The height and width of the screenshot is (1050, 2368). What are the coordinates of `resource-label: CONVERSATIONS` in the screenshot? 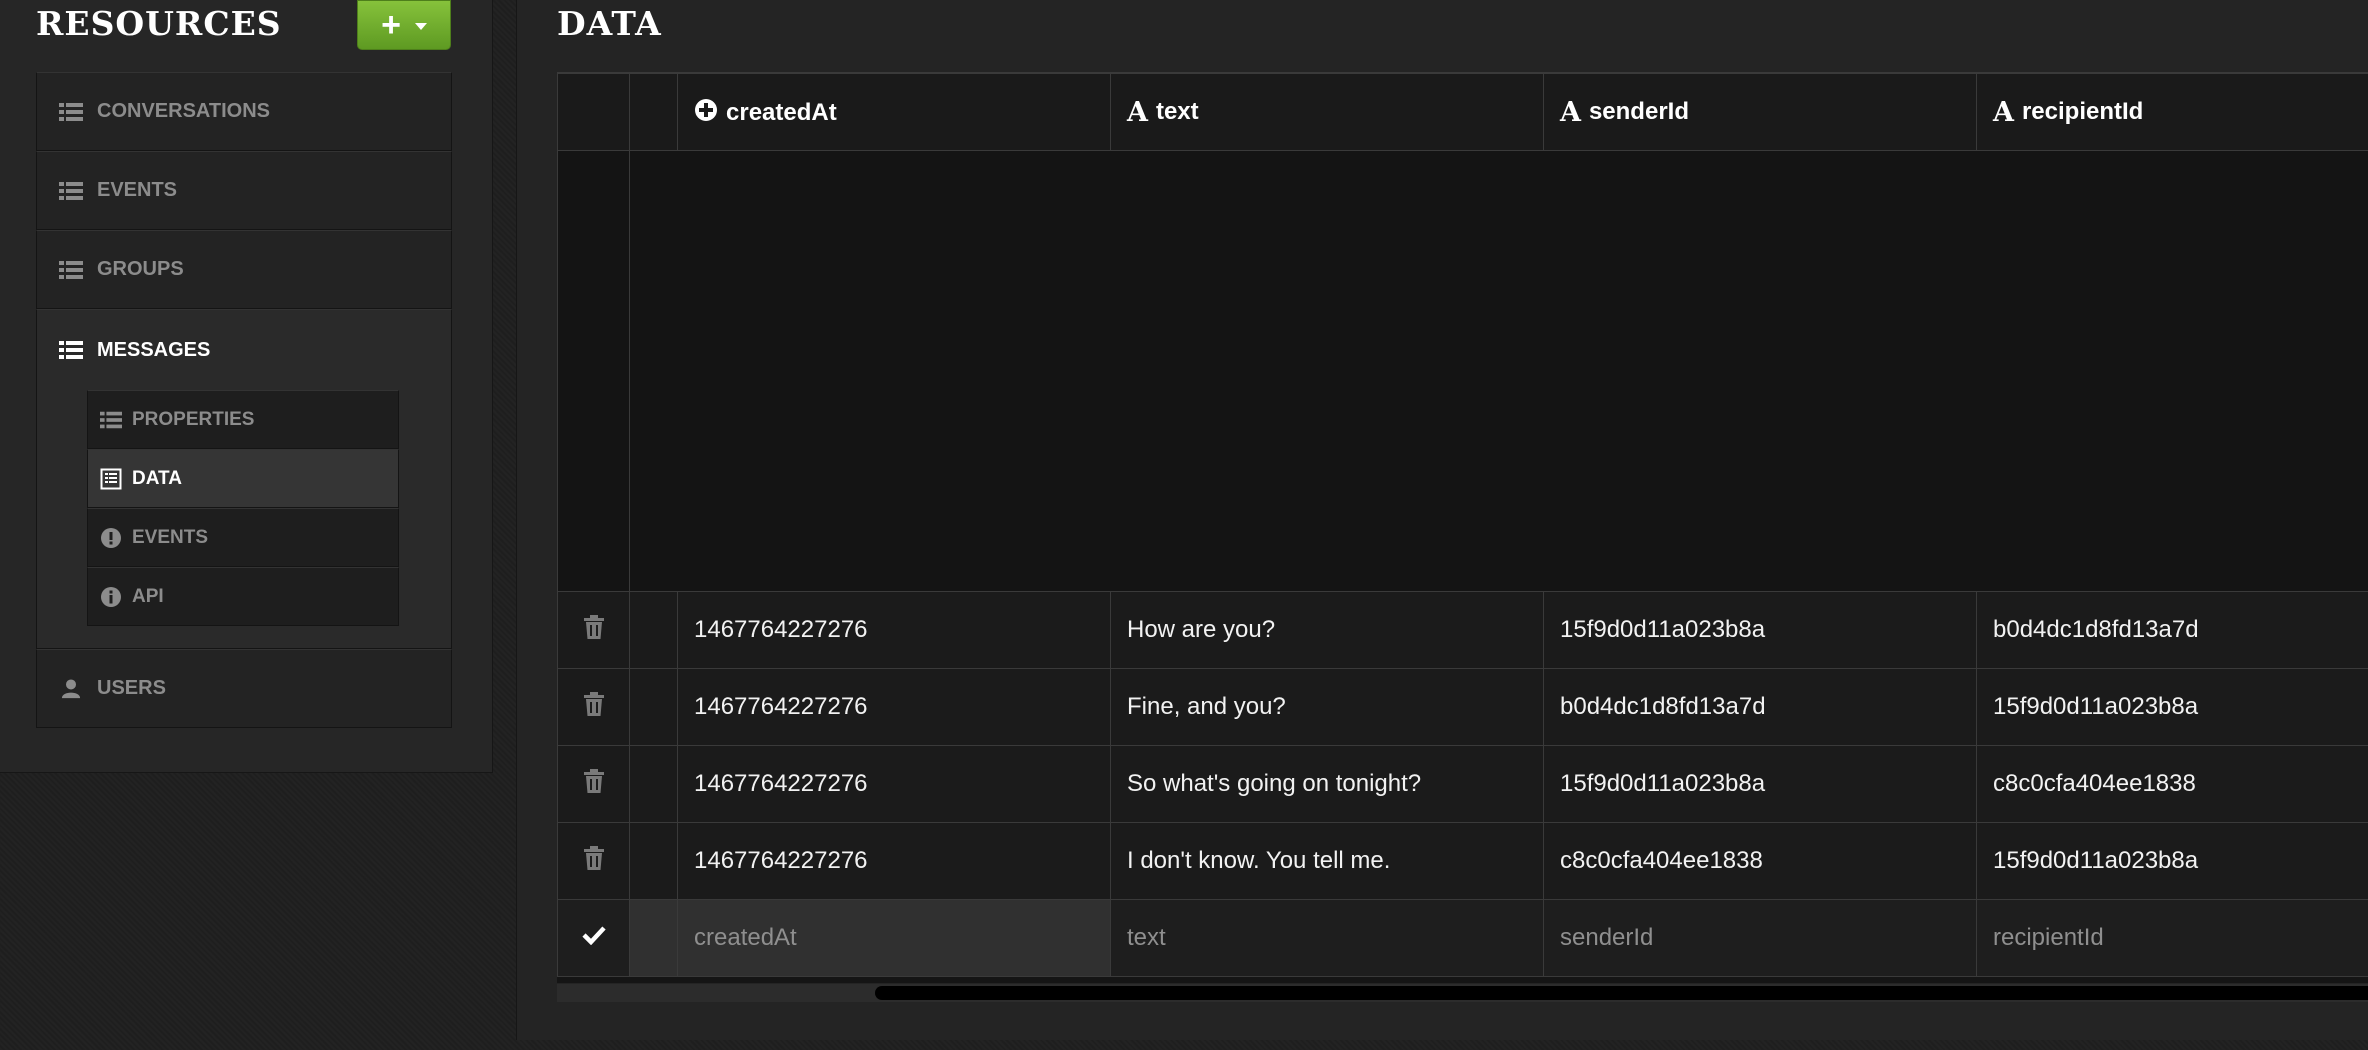 It's located at (183, 111).